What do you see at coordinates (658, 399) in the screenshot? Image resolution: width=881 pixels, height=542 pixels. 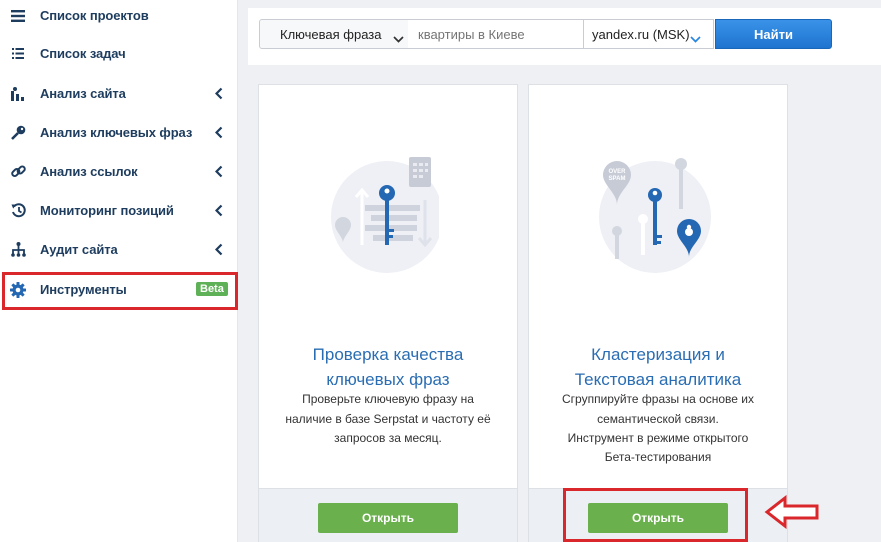 I see `card-description: Сгруппируйте фразы на основе их` at bounding box center [658, 399].